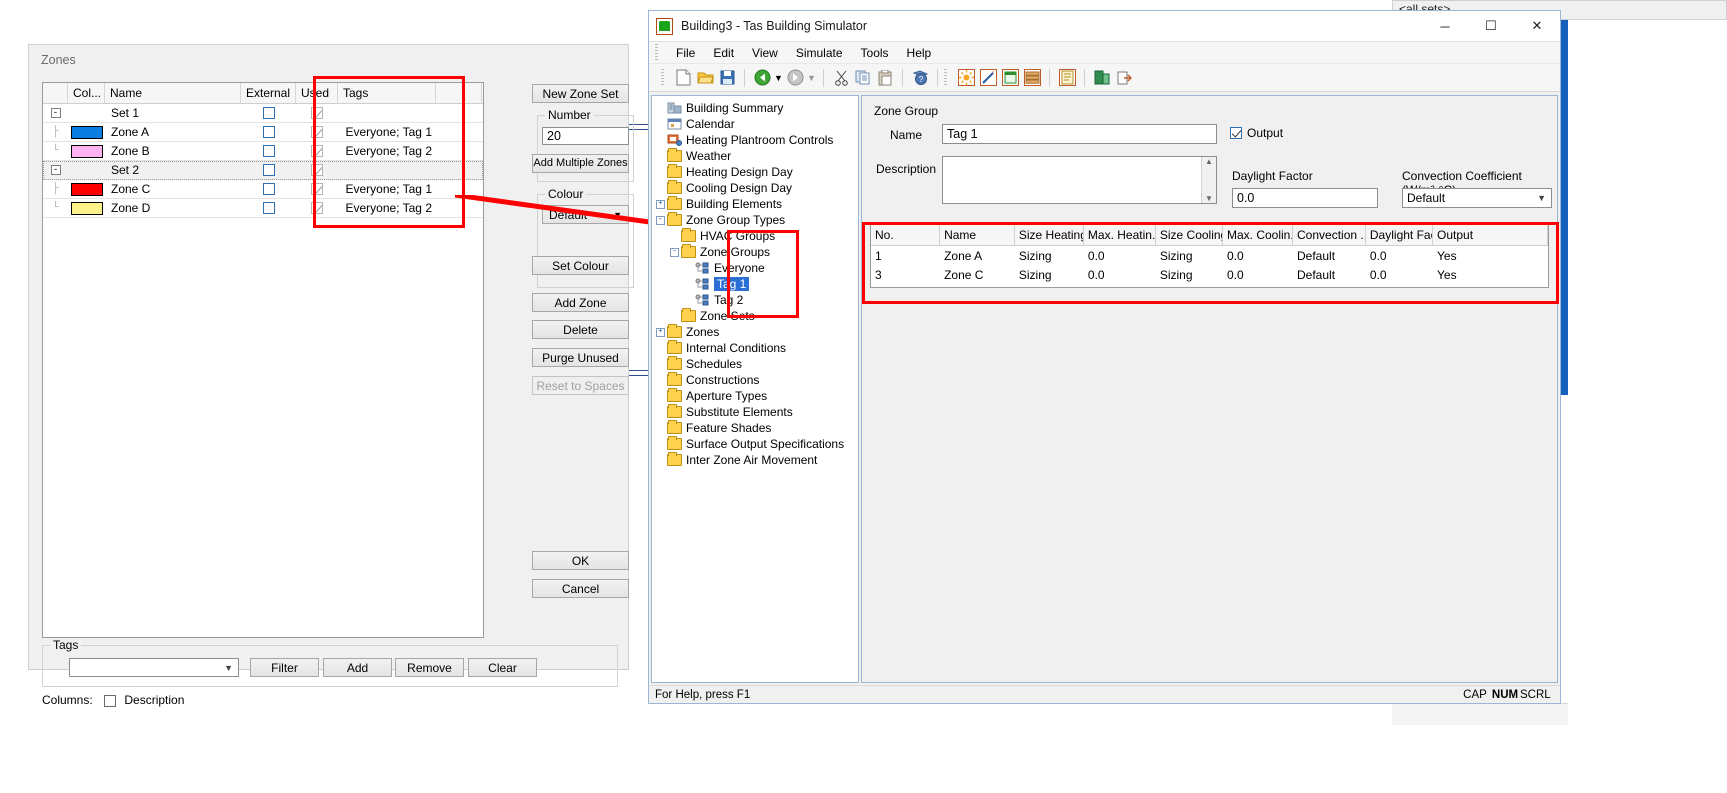 This screenshot has height=793, width=1727. Describe the element at coordinates (875, 53) in the screenshot. I see `menu-item-tools: Tools` at that location.